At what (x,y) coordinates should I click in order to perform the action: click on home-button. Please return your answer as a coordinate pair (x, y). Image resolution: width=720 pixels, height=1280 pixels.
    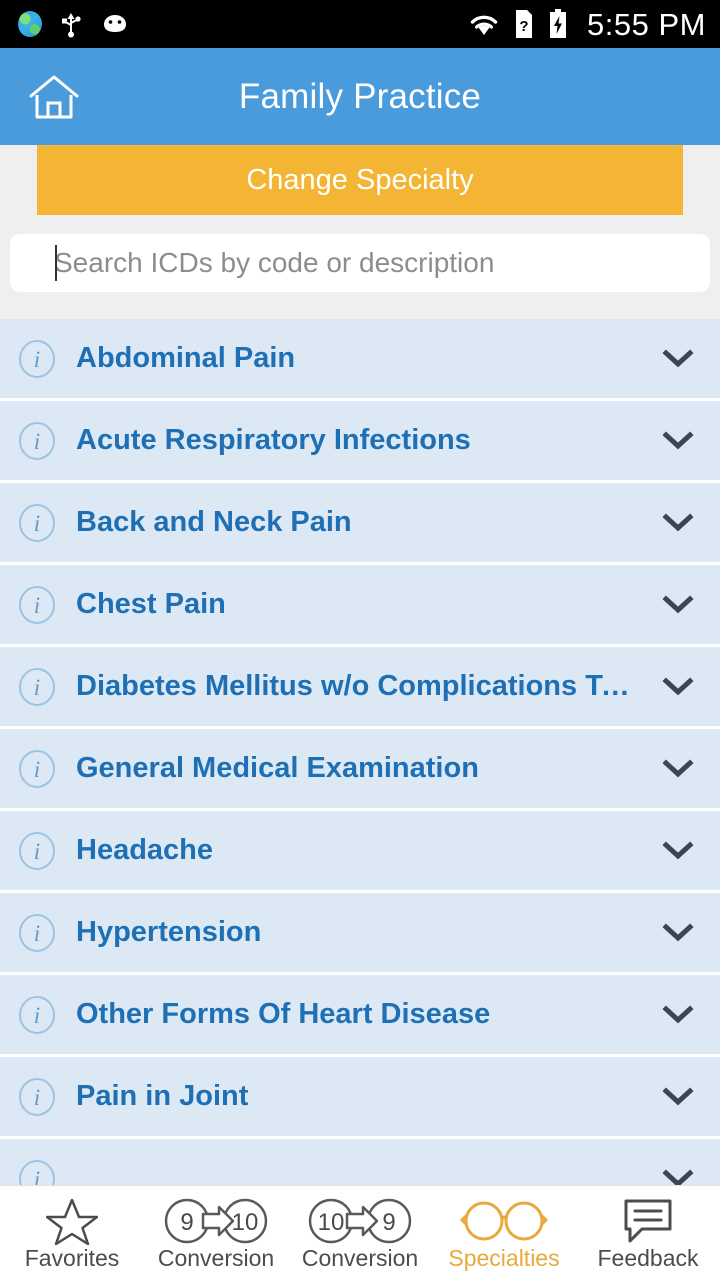
    Looking at the image, I should click on (54, 97).